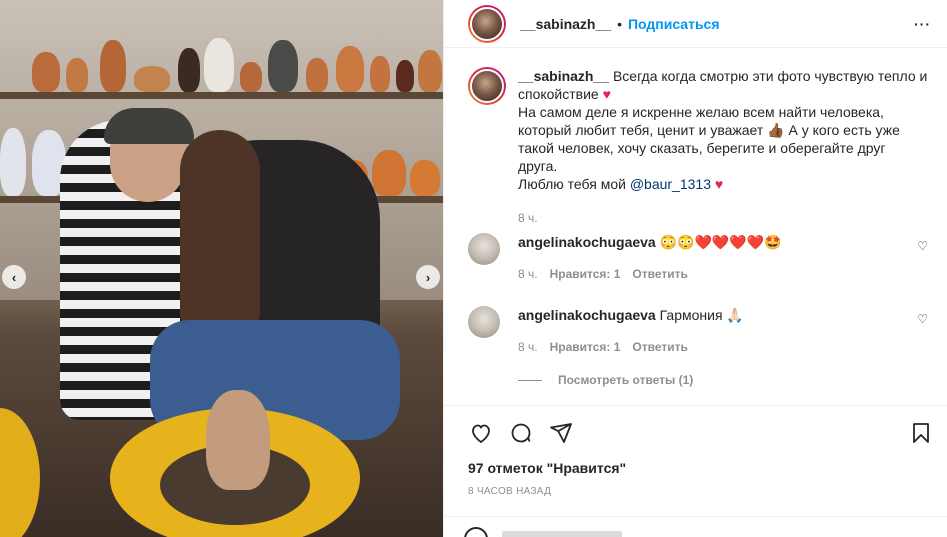 The width and height of the screenshot is (947, 537). I want to click on shelf, so click(221, 95).